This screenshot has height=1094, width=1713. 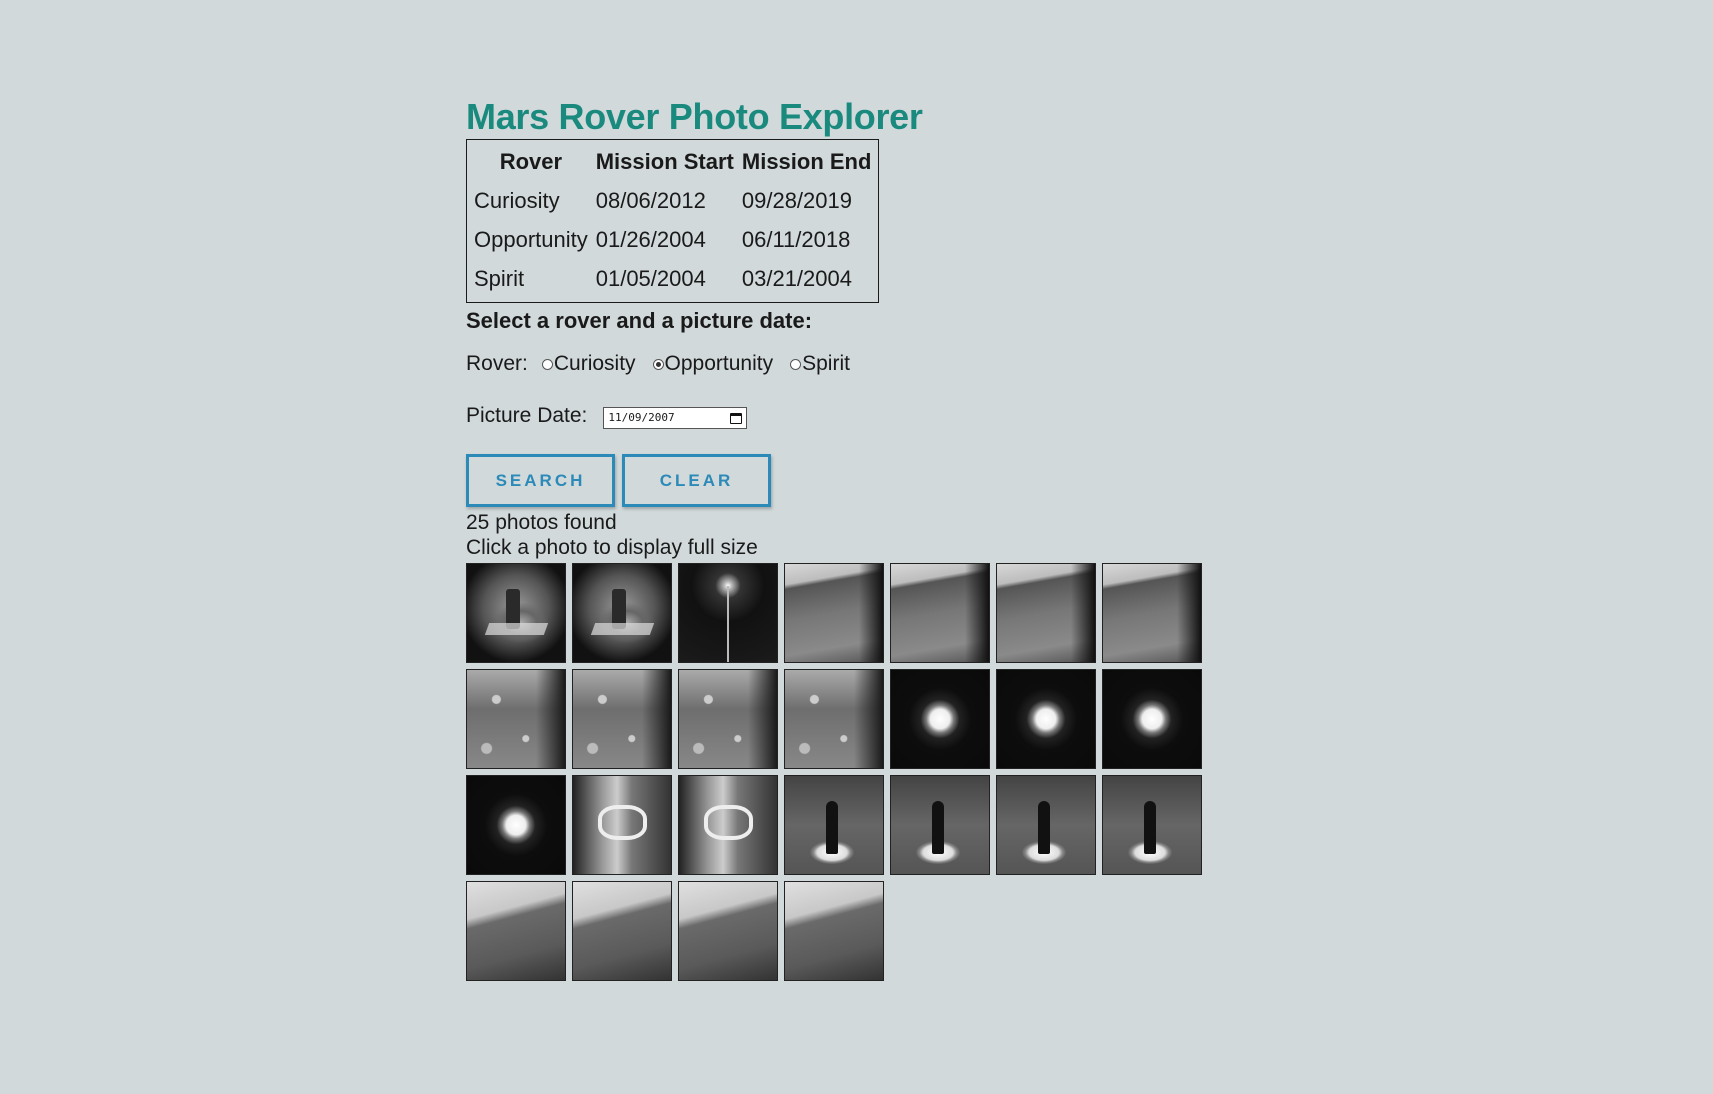 What do you see at coordinates (527, 415) in the screenshot?
I see `picture-date-label: Picture Date:` at bounding box center [527, 415].